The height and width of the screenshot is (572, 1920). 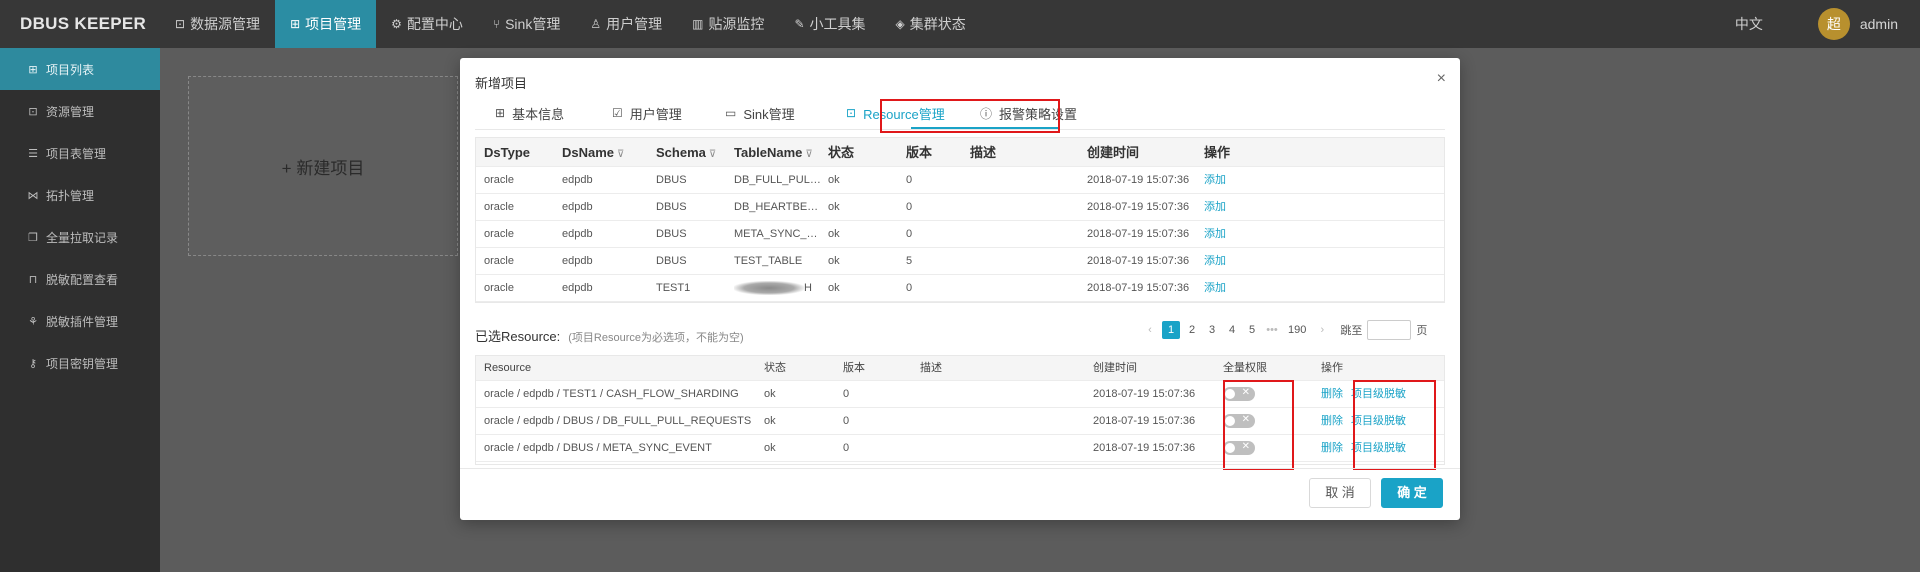 I want to click on pager-jump-label: 跳至, so click(x=1351, y=331).